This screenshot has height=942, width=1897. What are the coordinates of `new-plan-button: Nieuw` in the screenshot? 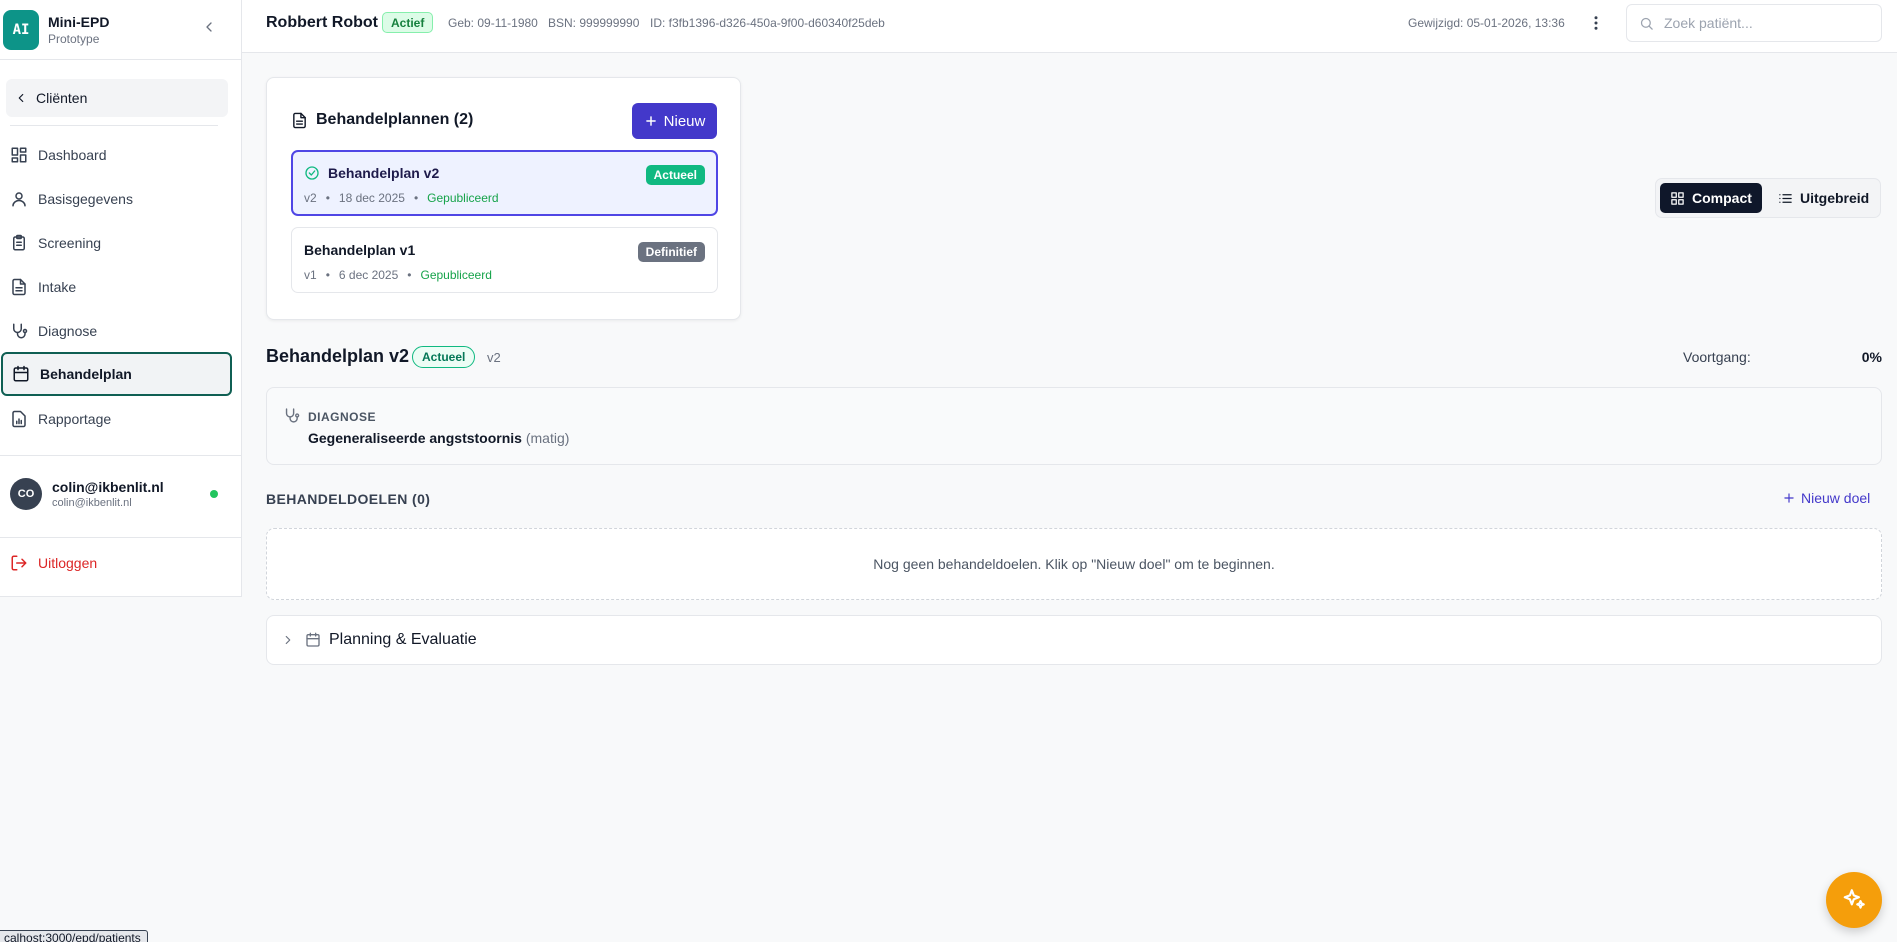 It's located at (674, 121).